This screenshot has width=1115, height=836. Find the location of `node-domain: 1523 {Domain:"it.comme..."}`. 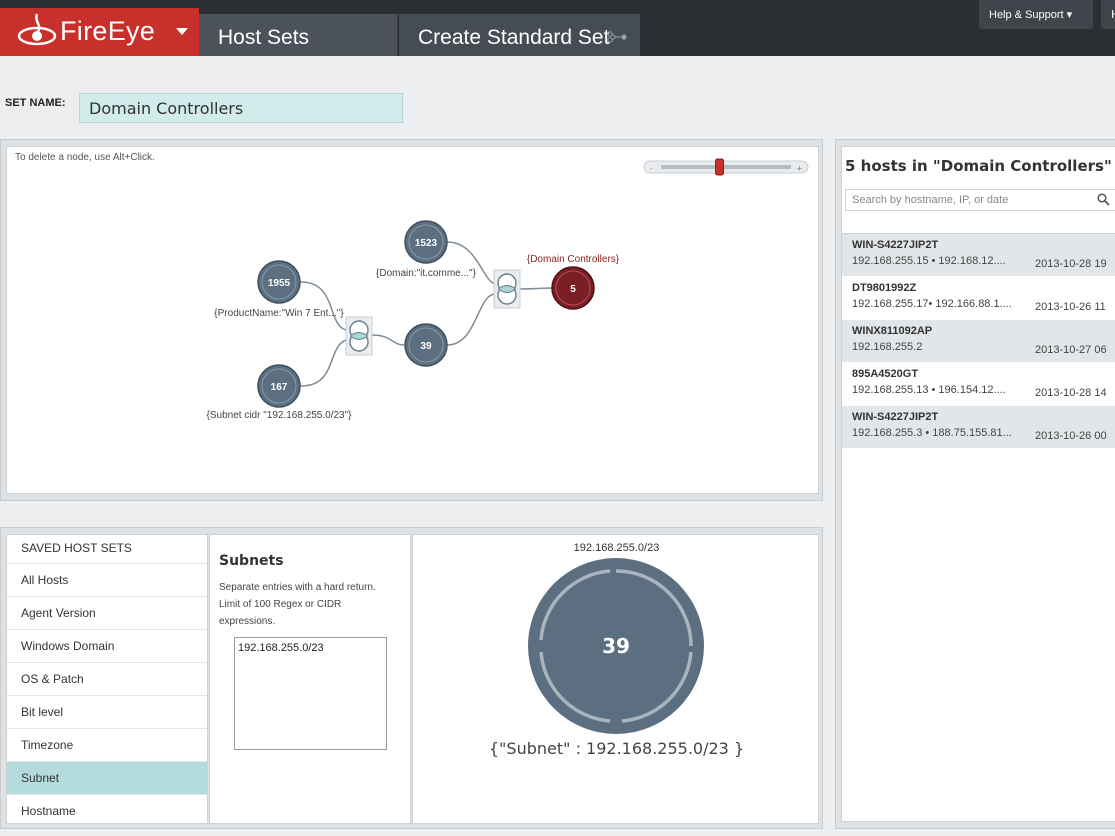

node-domain: 1523 {Domain:"it.comme..."} is located at coordinates (426, 249).